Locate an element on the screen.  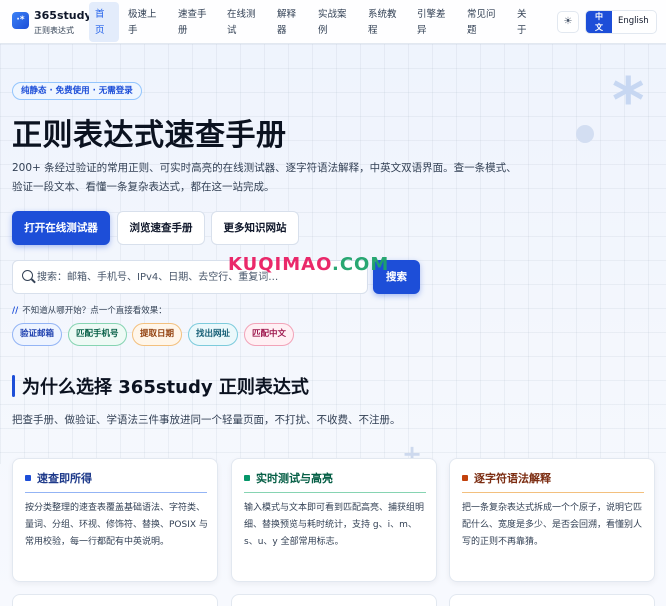
nav-item-faq: 常见问题 is located at coordinates (482, 22).